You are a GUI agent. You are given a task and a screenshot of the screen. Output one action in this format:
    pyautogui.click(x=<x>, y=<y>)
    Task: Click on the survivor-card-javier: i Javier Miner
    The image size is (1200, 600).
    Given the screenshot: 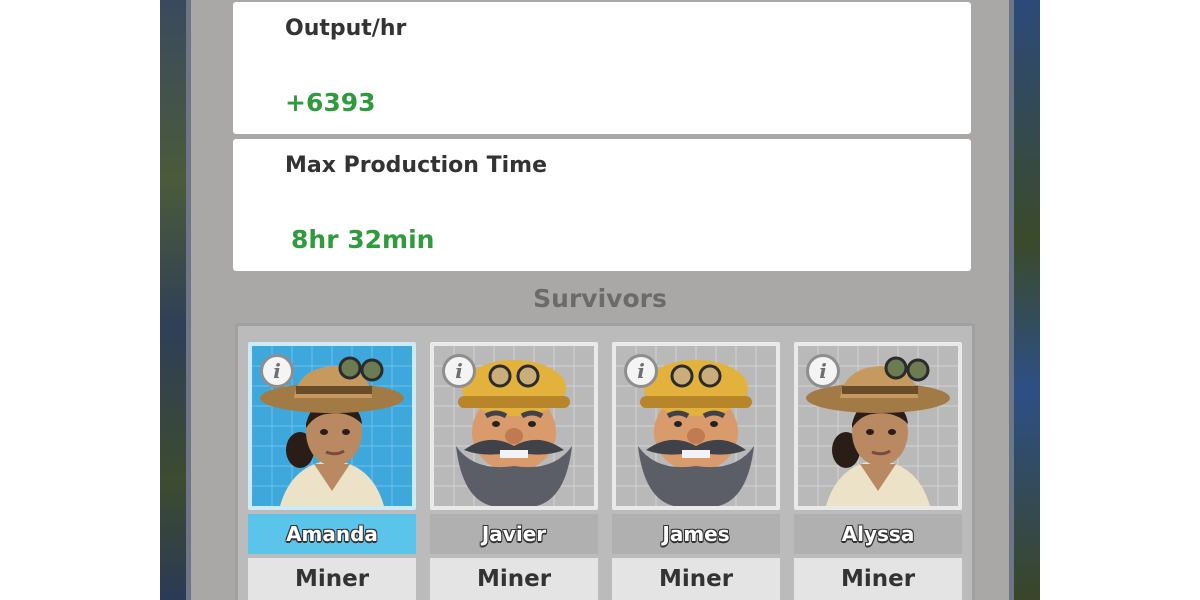 What is the action you would take?
    pyautogui.click(x=514, y=471)
    